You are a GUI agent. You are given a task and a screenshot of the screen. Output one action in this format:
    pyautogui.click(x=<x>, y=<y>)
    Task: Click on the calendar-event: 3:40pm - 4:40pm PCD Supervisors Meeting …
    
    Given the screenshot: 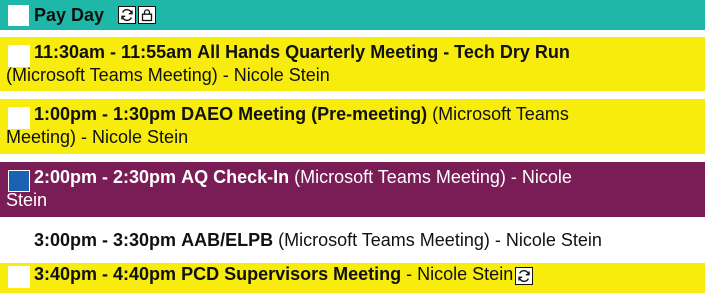 What is the action you would take?
    pyautogui.click(x=352, y=278)
    